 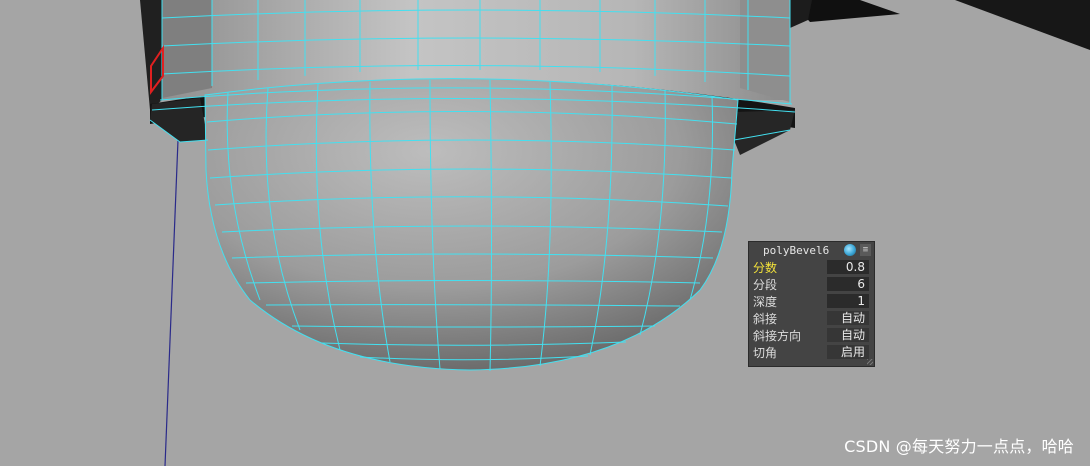 What do you see at coordinates (811, 352) in the screenshot?
I see `attr-row-chamfer: 切角 启用` at bounding box center [811, 352].